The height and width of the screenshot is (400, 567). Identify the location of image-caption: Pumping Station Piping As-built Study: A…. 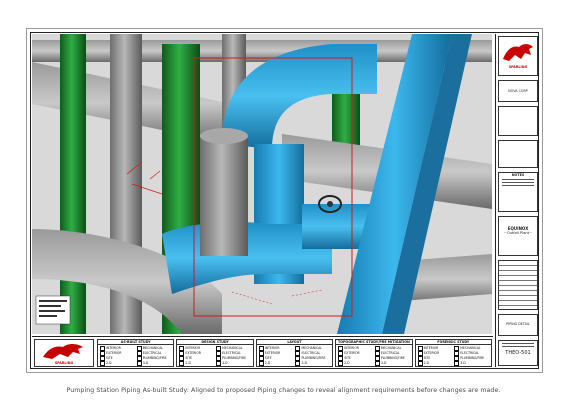
(283, 390).